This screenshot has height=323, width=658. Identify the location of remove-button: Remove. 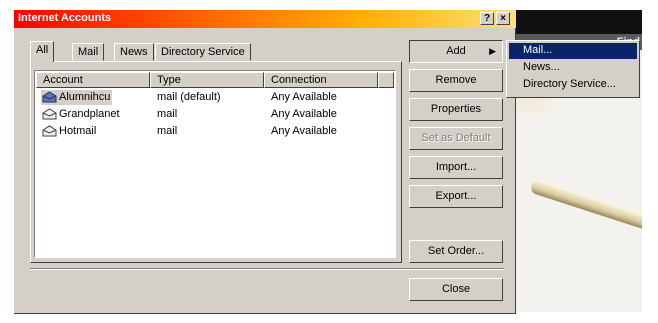
(456, 80).